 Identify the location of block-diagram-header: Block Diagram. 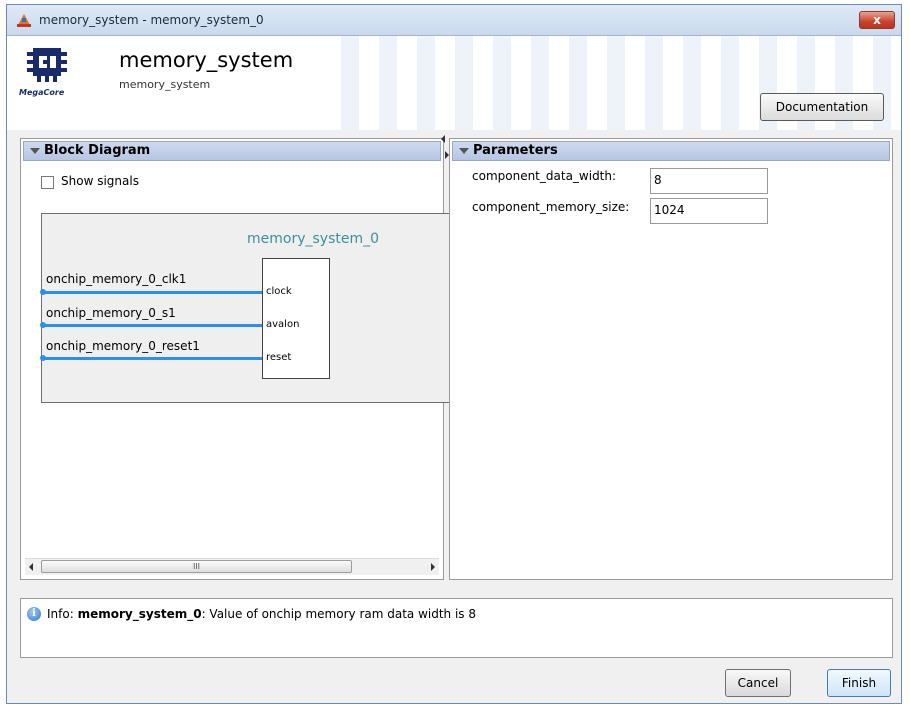
(232, 151).